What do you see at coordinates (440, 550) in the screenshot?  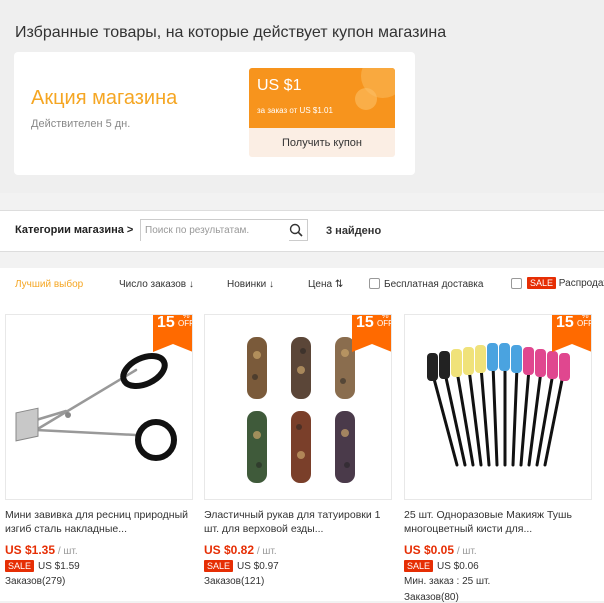 I see `product-price: US $0.05 / шт.` at bounding box center [440, 550].